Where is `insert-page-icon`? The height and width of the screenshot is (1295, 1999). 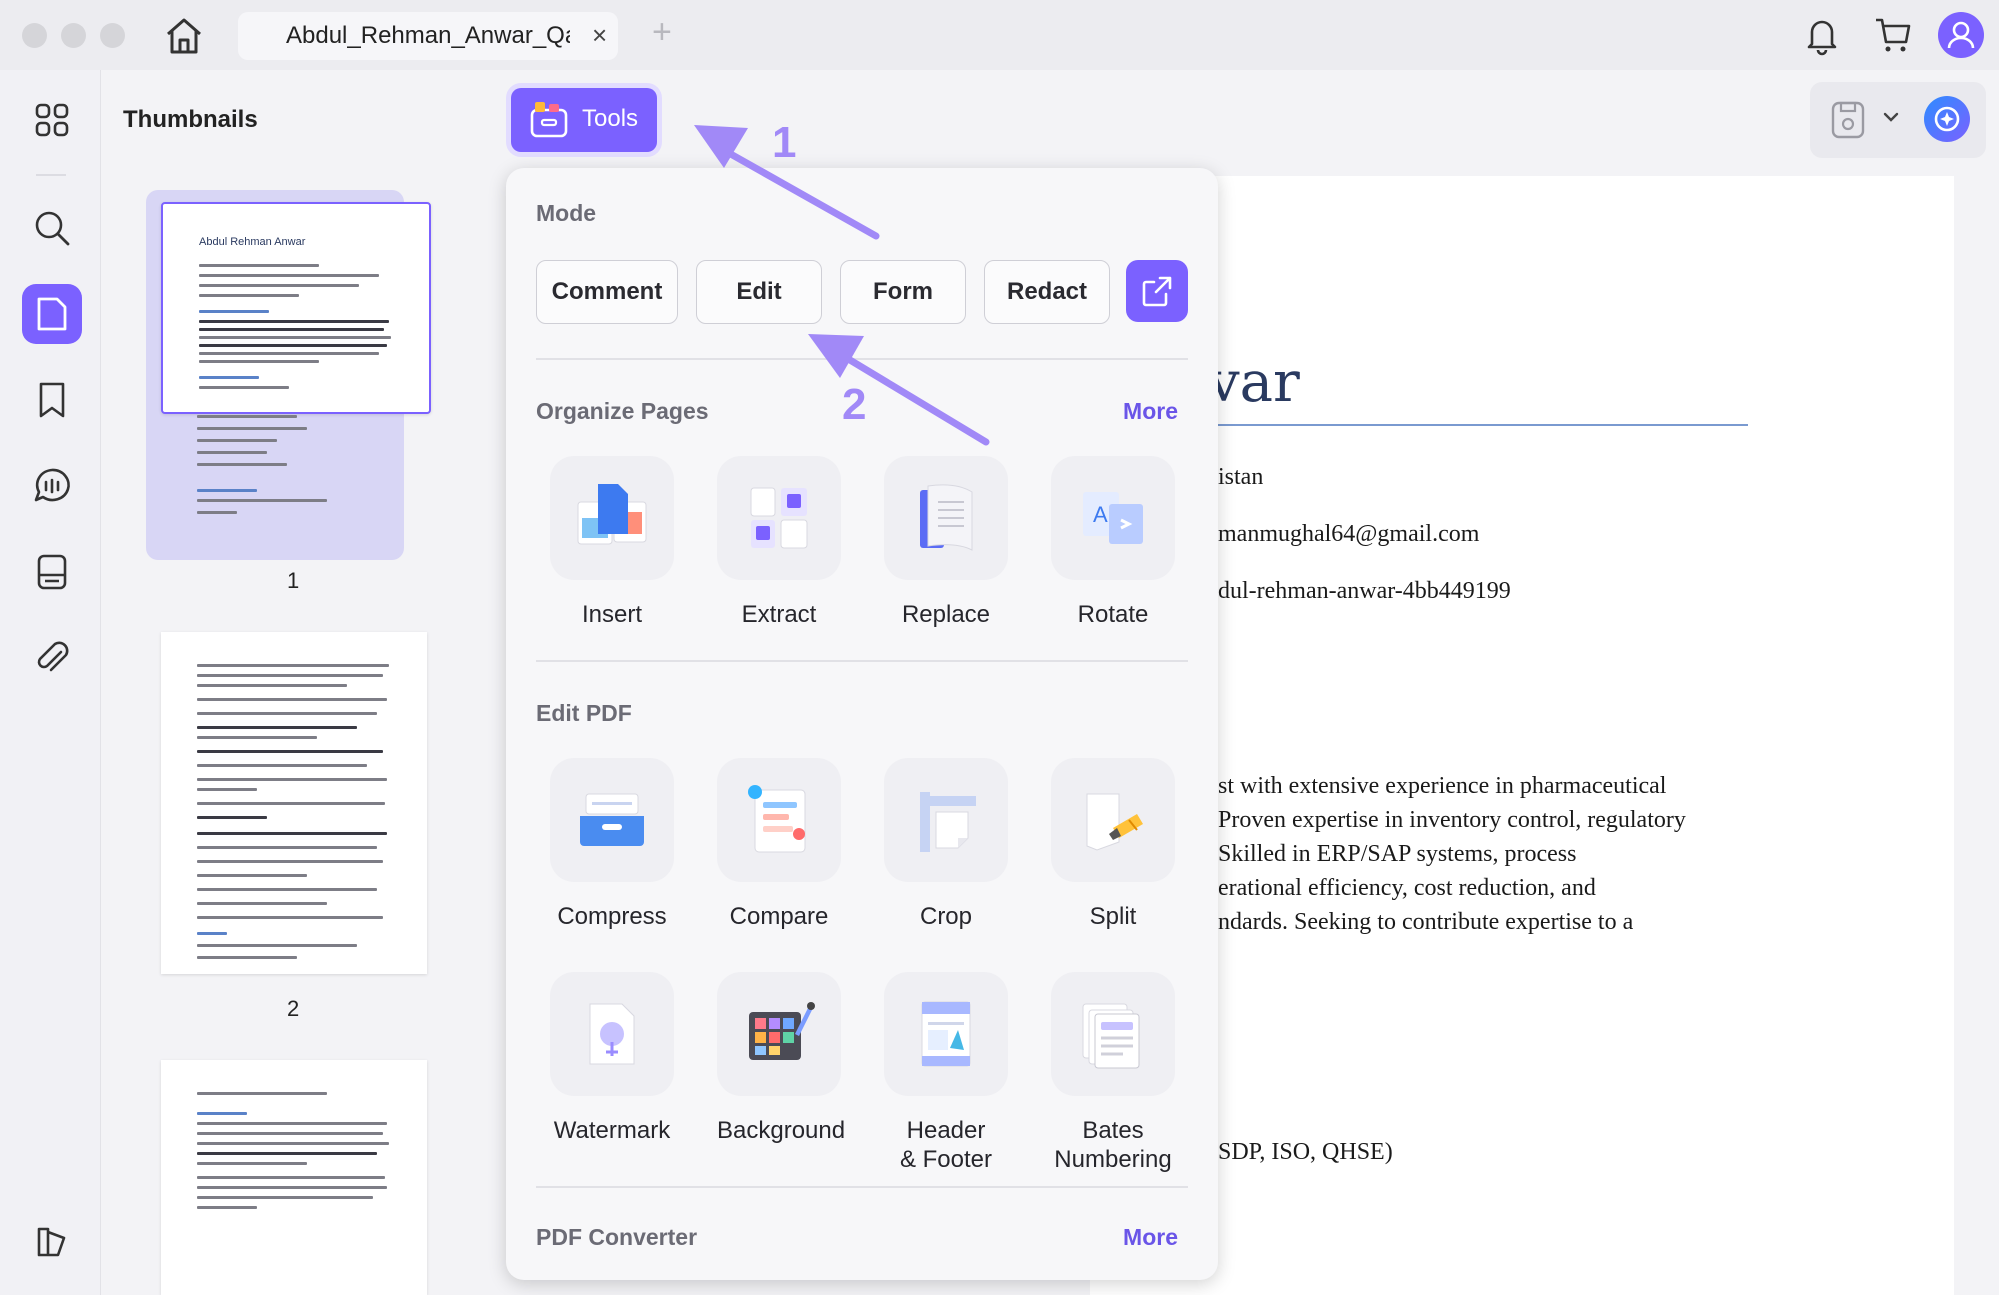
insert-page-icon is located at coordinates (612, 518).